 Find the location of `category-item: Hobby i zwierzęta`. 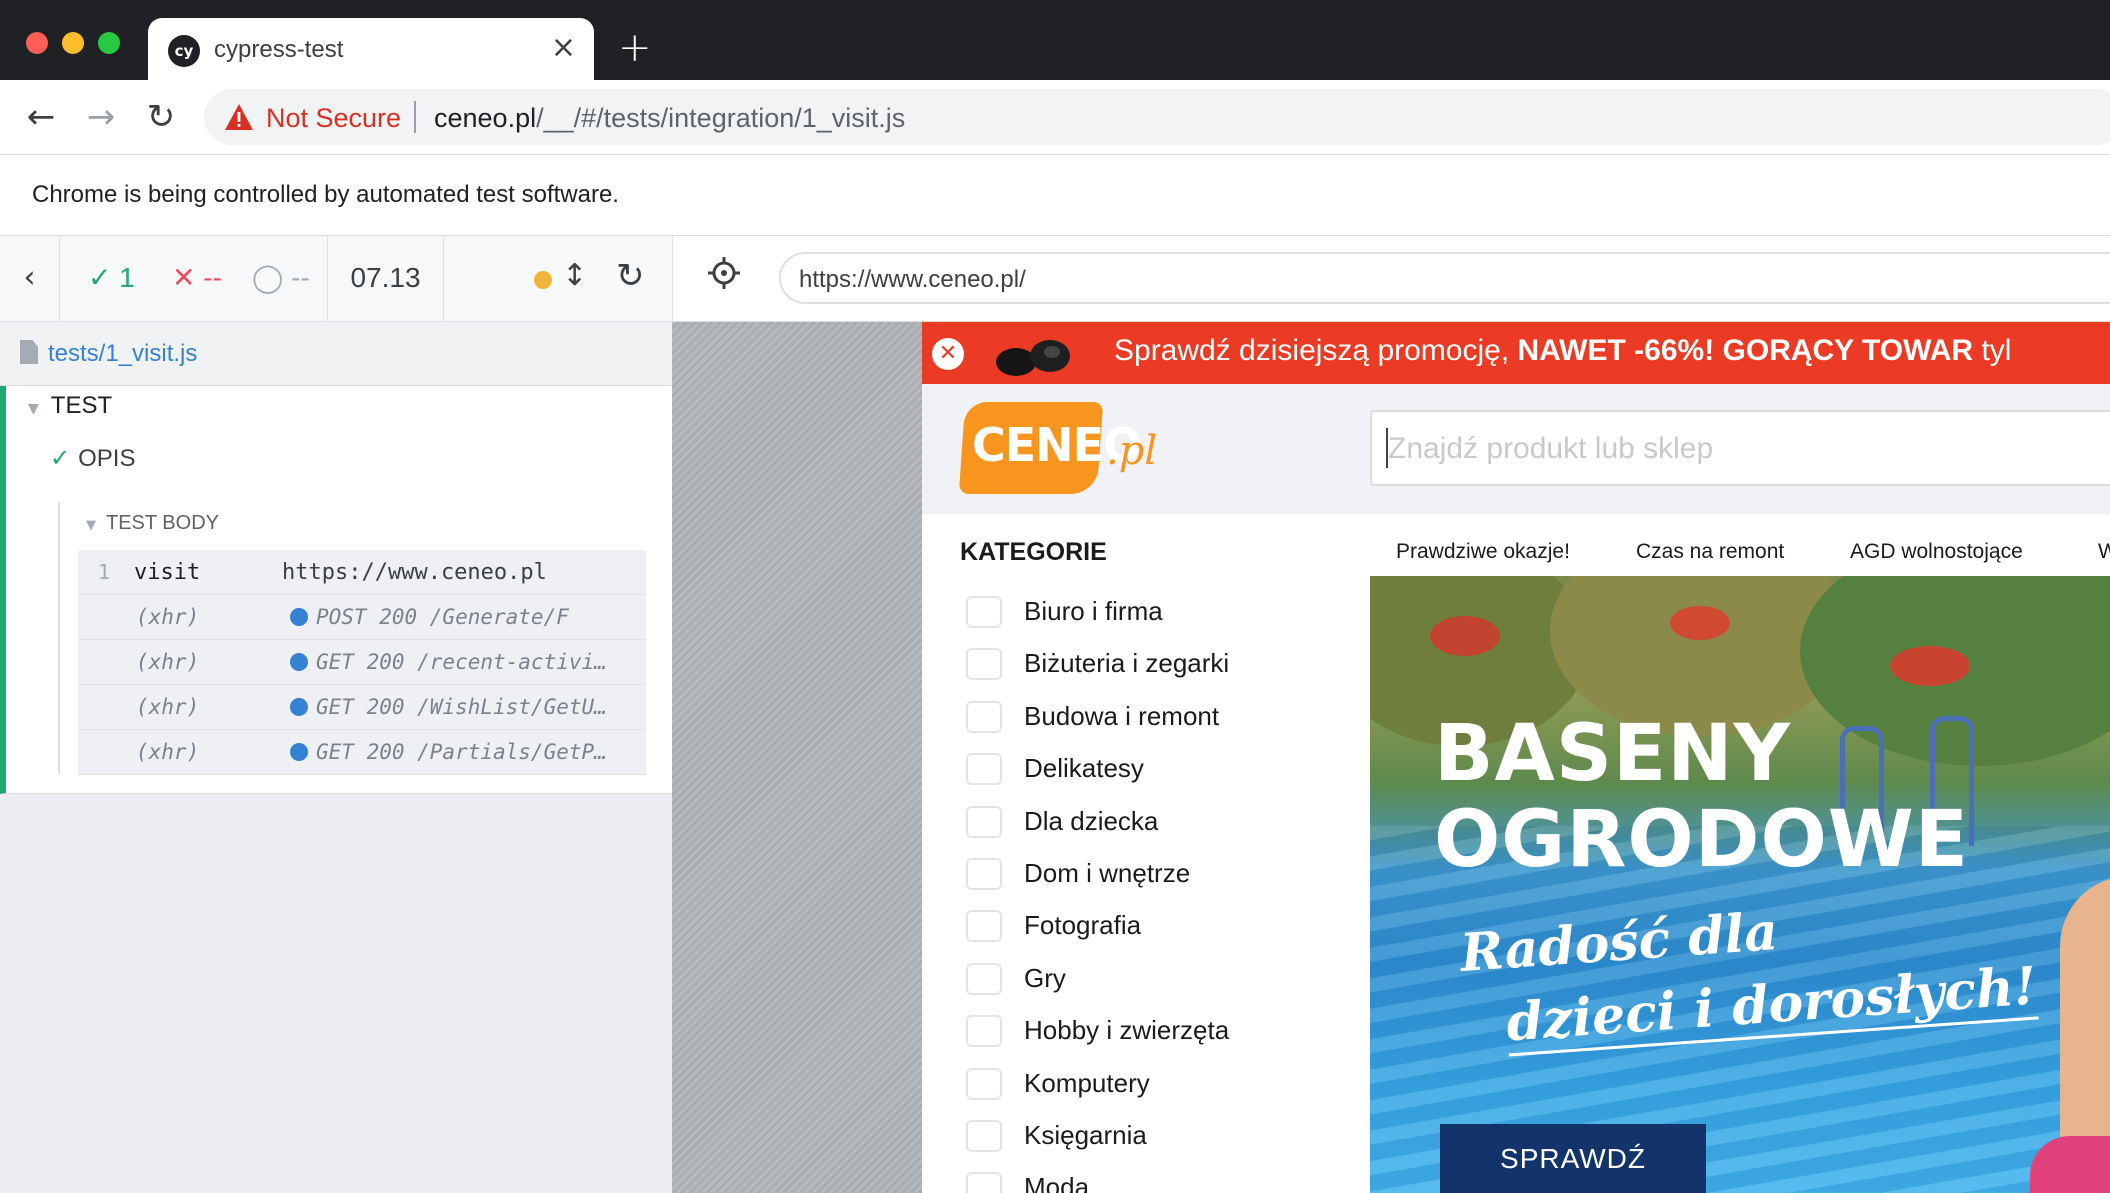

category-item: Hobby i zwierzęta is located at coordinates (1116, 1033).